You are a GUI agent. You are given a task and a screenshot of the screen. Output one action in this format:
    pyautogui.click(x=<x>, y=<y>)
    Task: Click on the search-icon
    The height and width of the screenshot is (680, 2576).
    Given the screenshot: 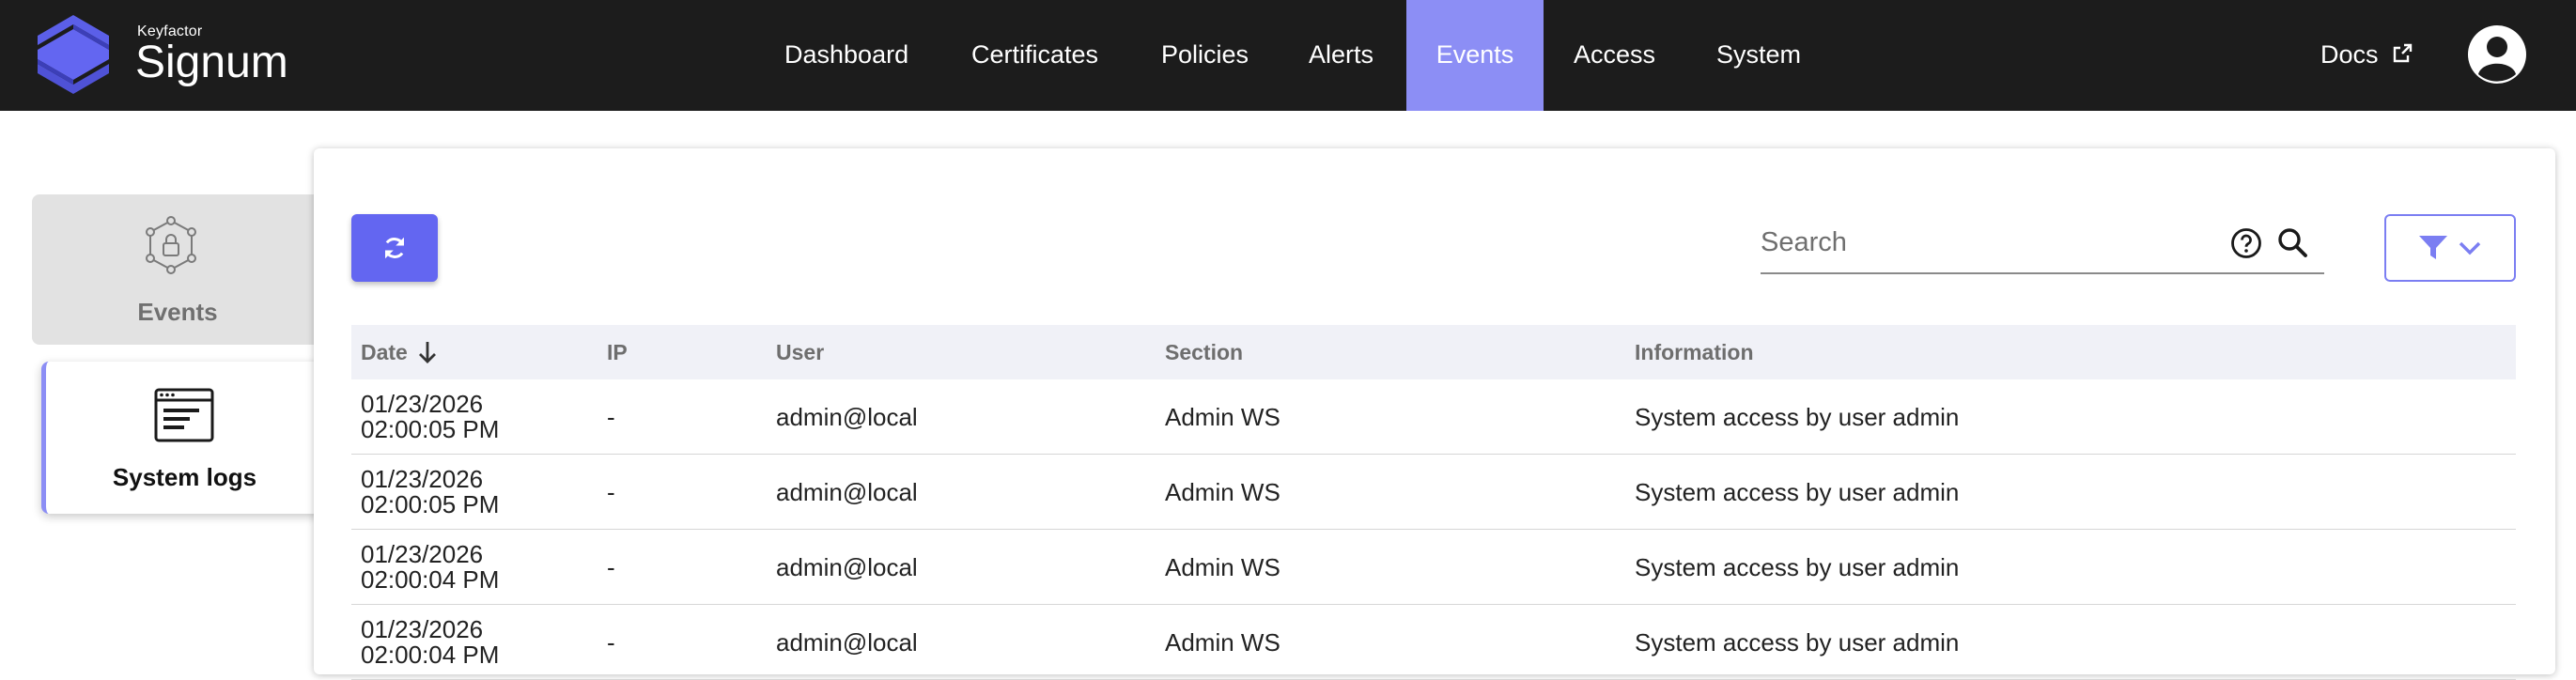 What is the action you would take?
    pyautogui.click(x=2292, y=242)
    